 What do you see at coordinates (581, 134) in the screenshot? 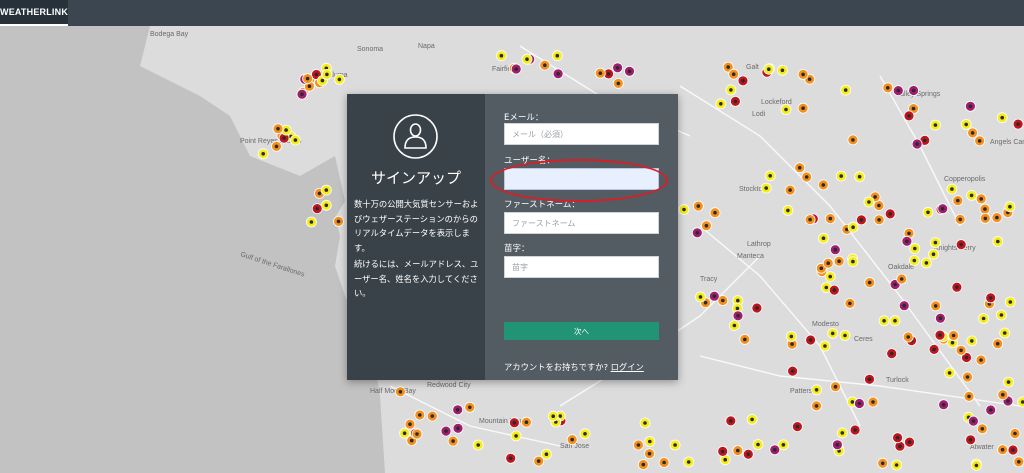
I see `email-field` at bounding box center [581, 134].